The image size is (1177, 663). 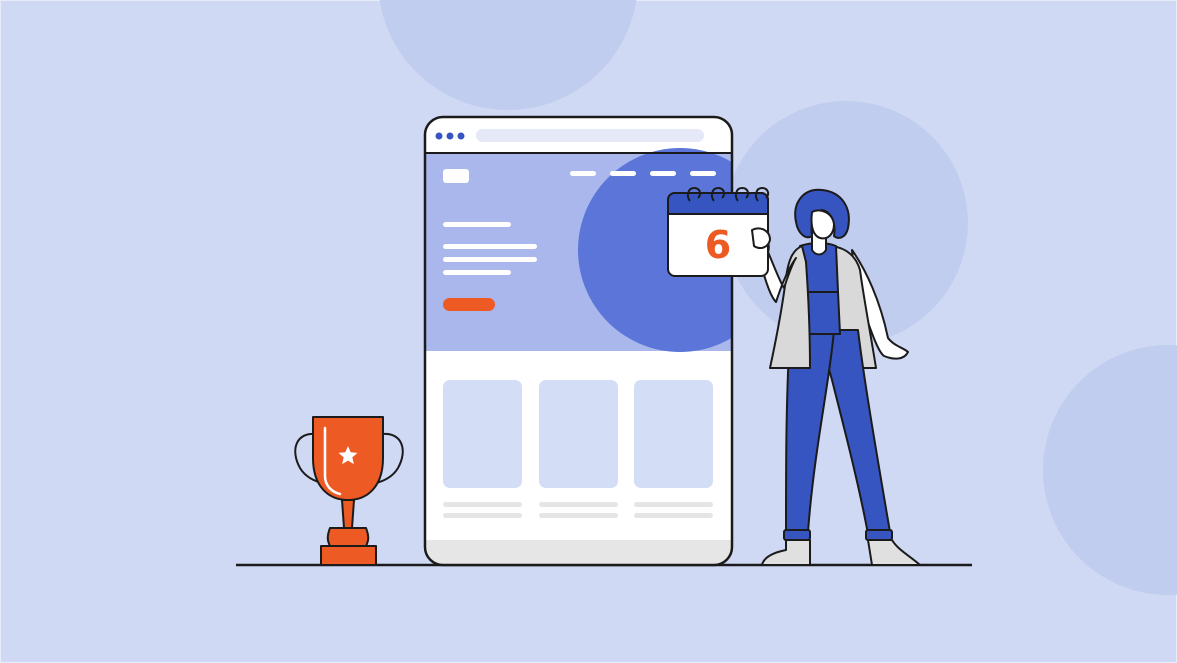 What do you see at coordinates (718, 203) in the screenshot?
I see `calendar-header` at bounding box center [718, 203].